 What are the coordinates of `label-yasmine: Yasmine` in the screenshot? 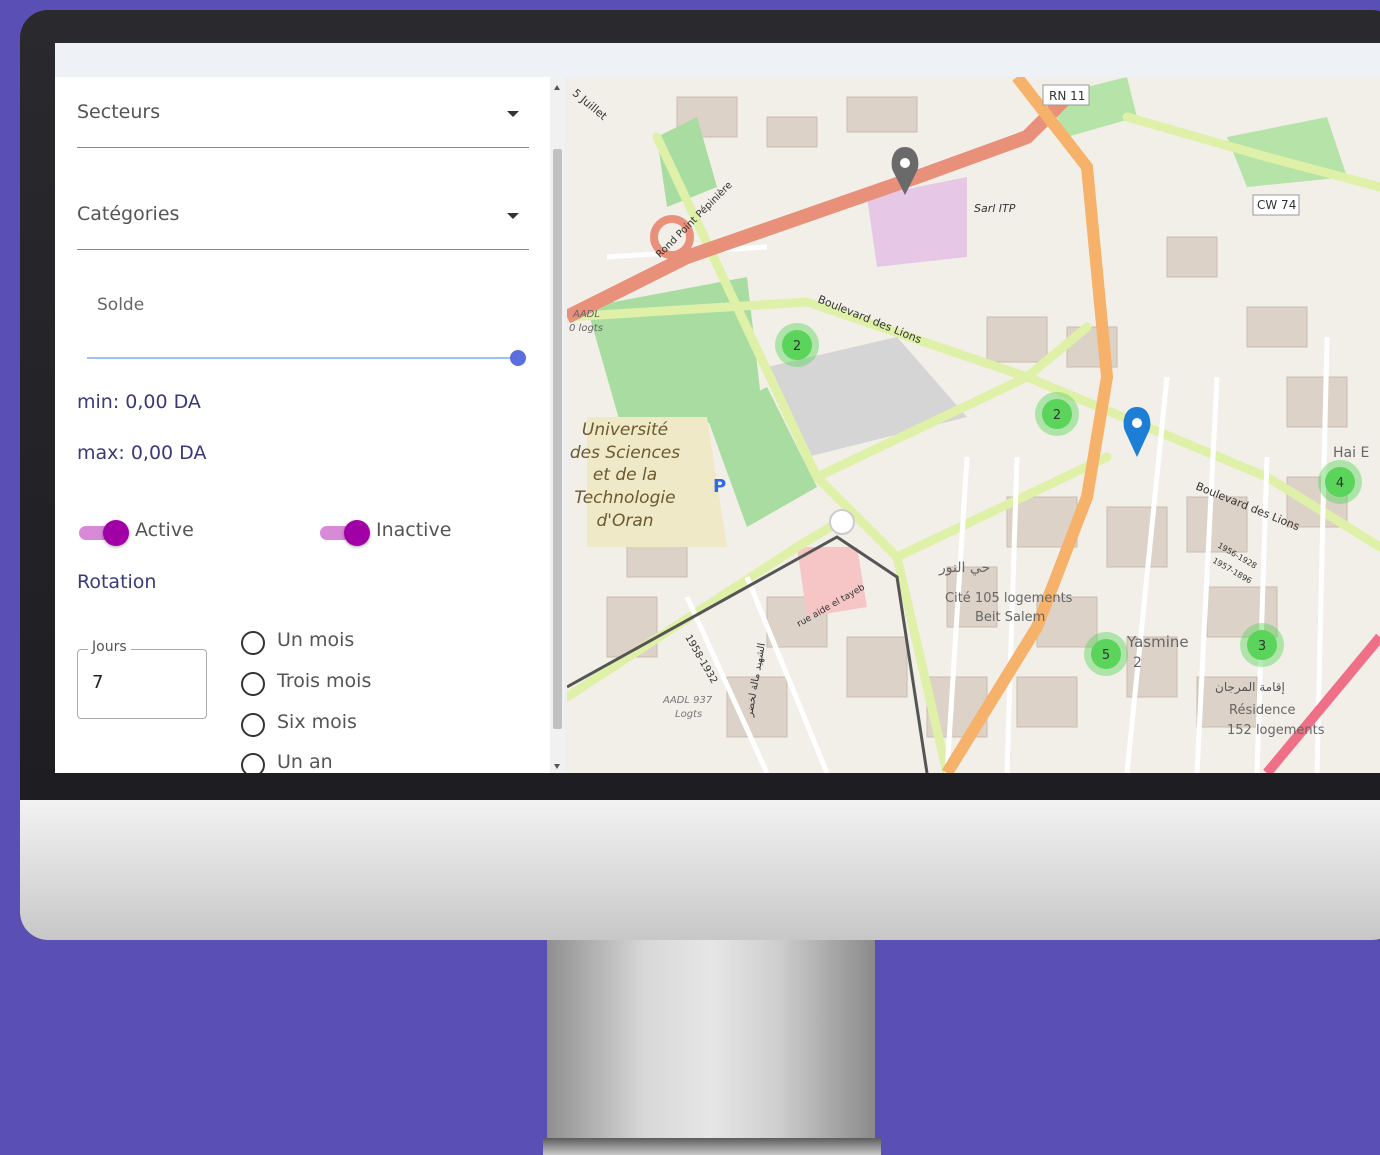 It's located at (1157, 642).